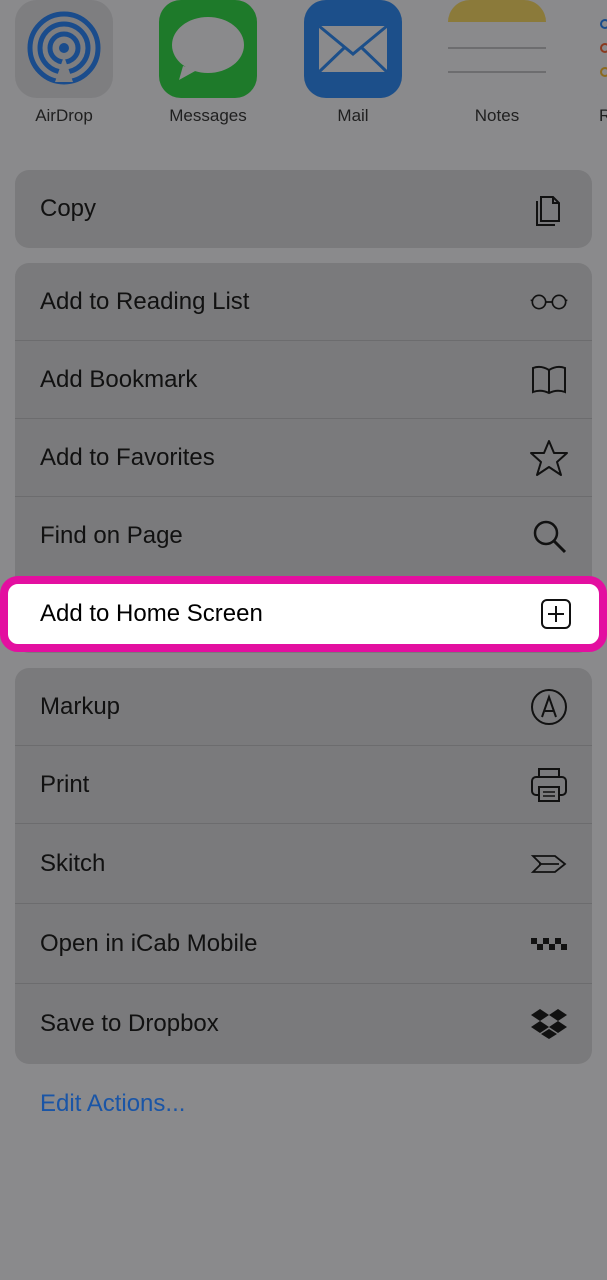  What do you see at coordinates (149, 943) in the screenshot?
I see `action-label: Open in iCab Mobile` at bounding box center [149, 943].